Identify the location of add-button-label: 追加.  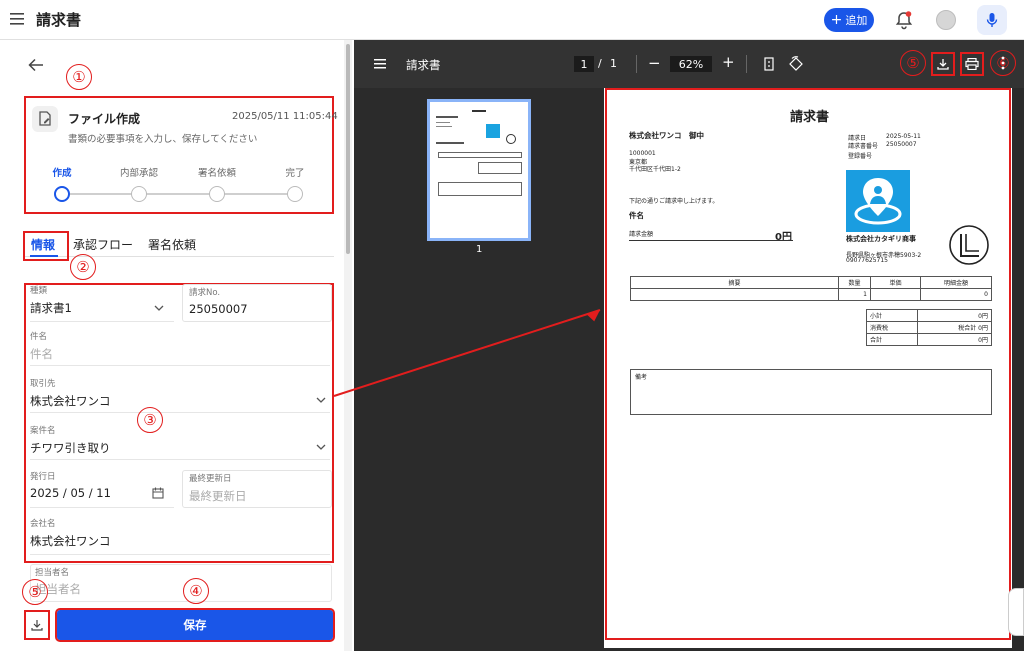
(856, 20).